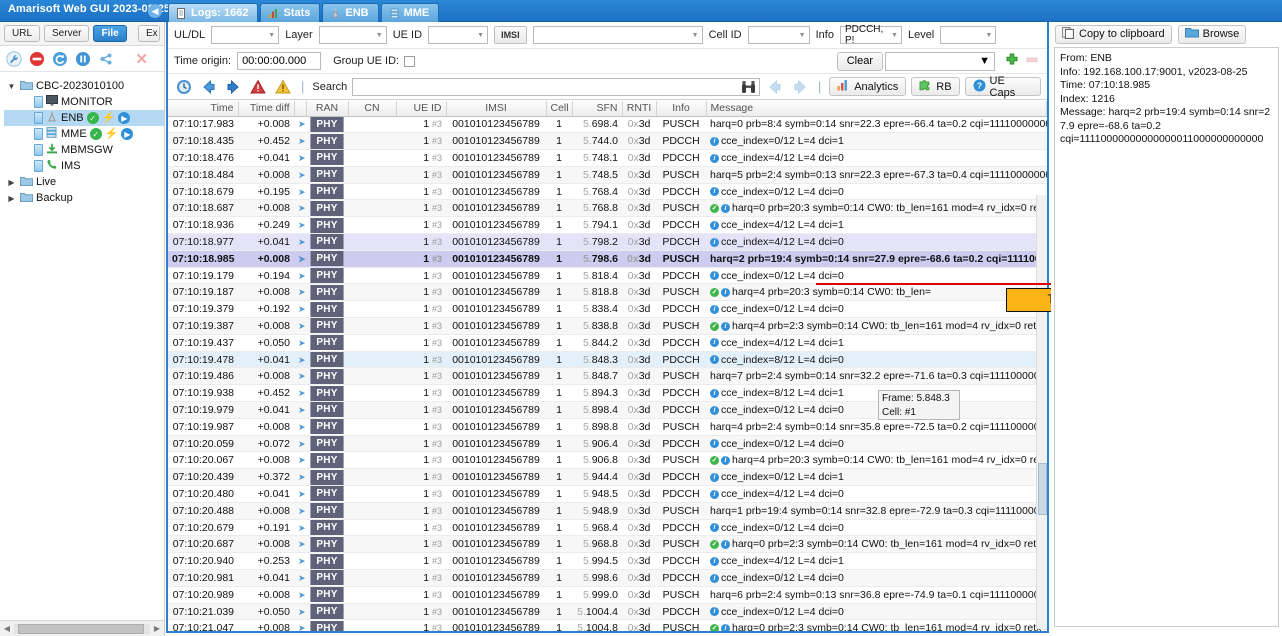  I want to click on ue-caps-button: ? UE Caps, so click(1002, 87).